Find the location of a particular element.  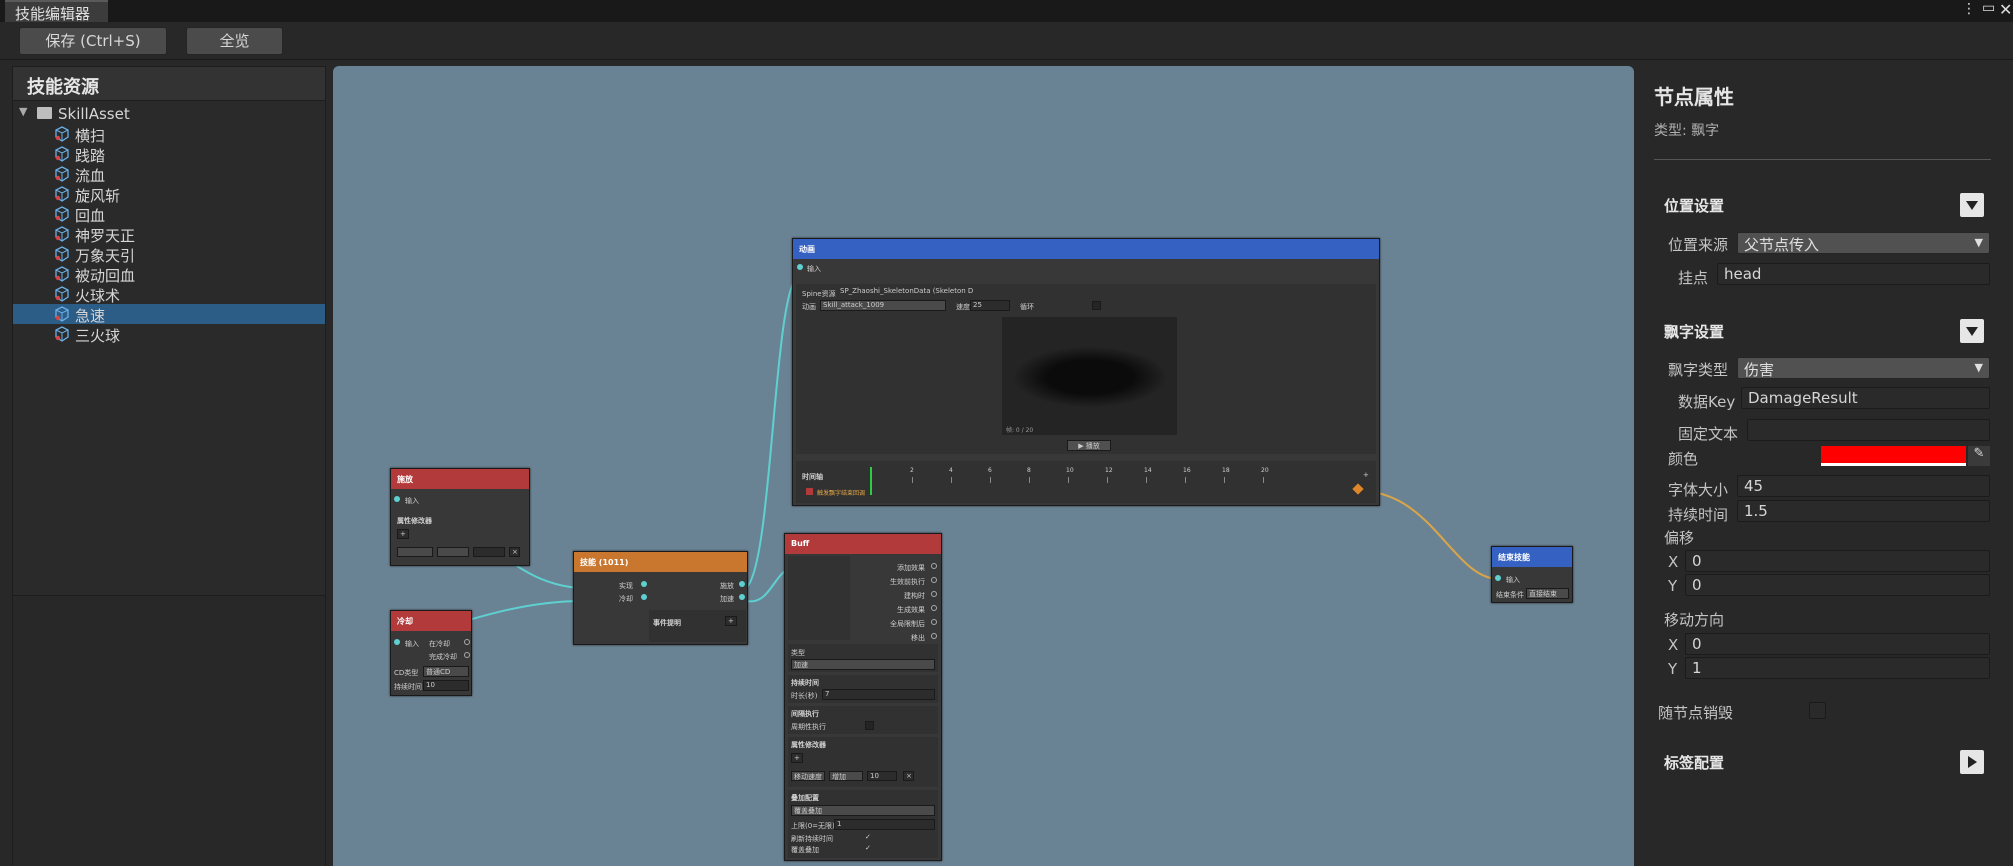

float-type-dropdown: 伤害 ▼ is located at coordinates (1863, 368).